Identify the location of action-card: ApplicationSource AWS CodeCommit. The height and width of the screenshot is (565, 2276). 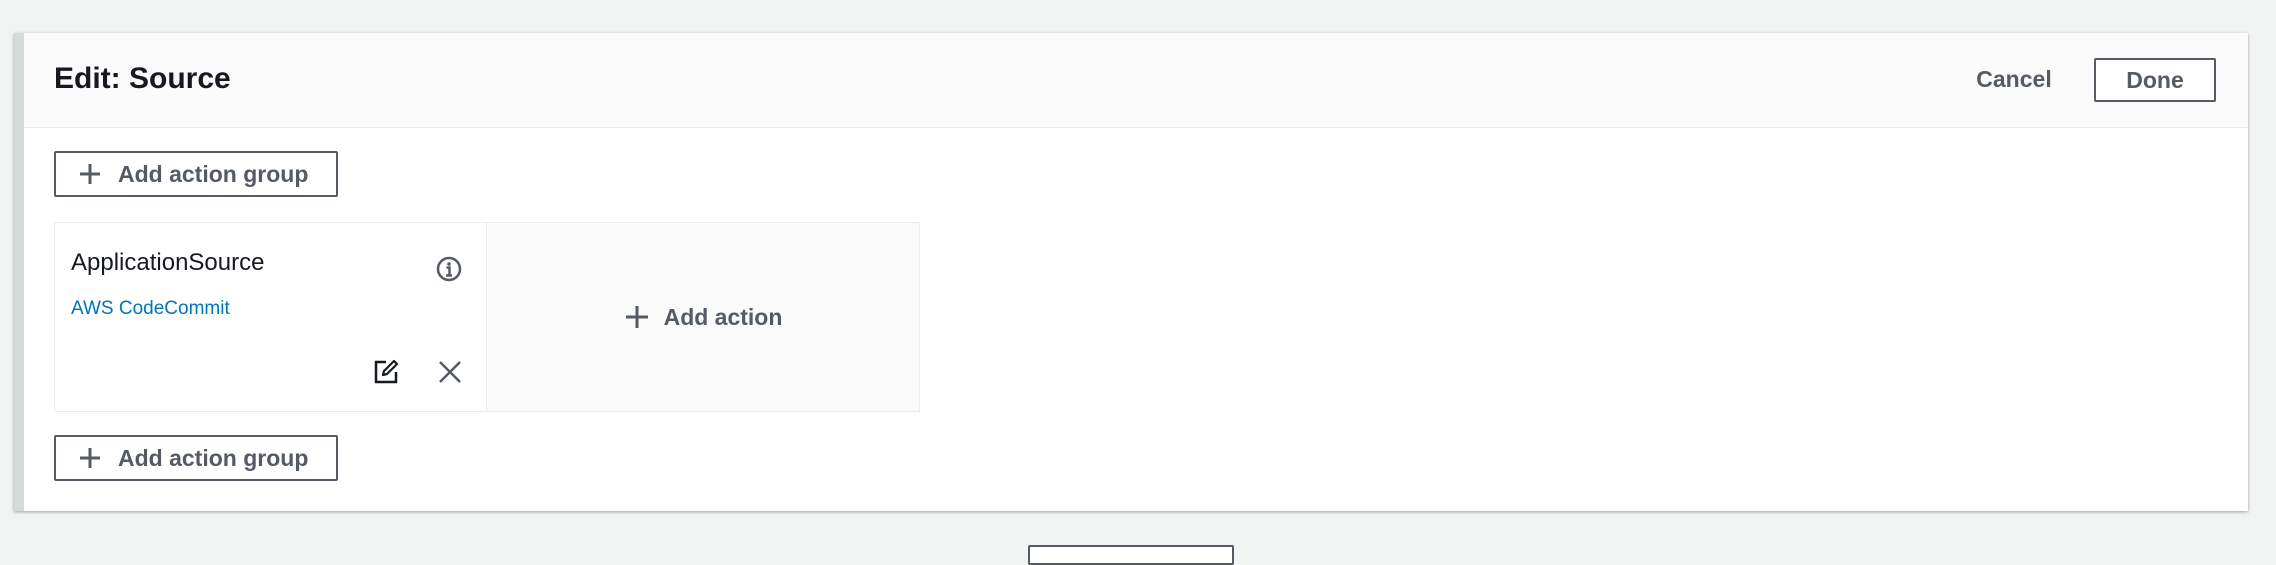
(271, 317).